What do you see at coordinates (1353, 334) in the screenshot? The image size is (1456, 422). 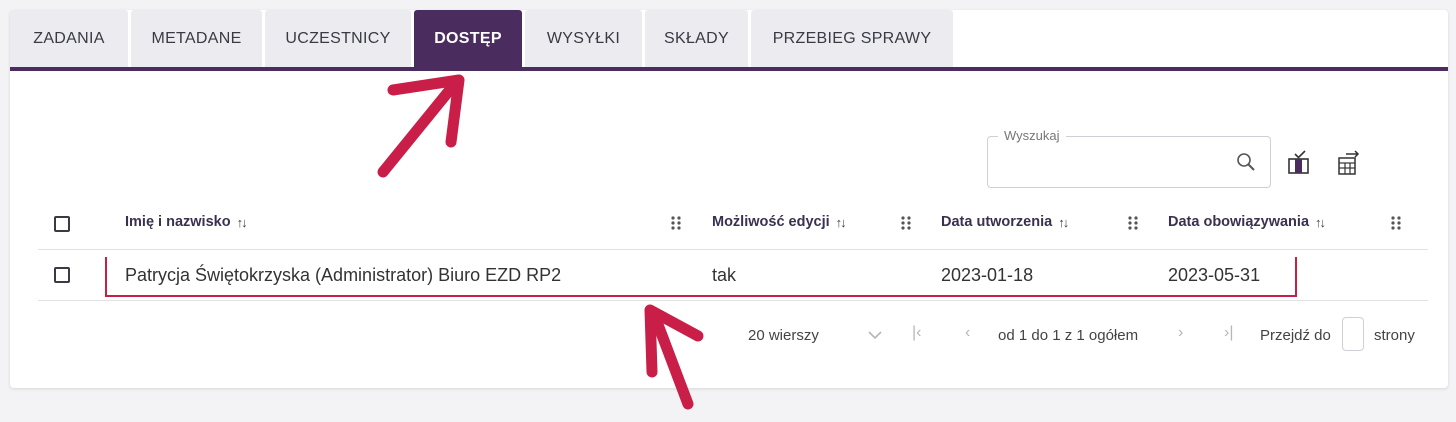 I see `goto-page-input` at bounding box center [1353, 334].